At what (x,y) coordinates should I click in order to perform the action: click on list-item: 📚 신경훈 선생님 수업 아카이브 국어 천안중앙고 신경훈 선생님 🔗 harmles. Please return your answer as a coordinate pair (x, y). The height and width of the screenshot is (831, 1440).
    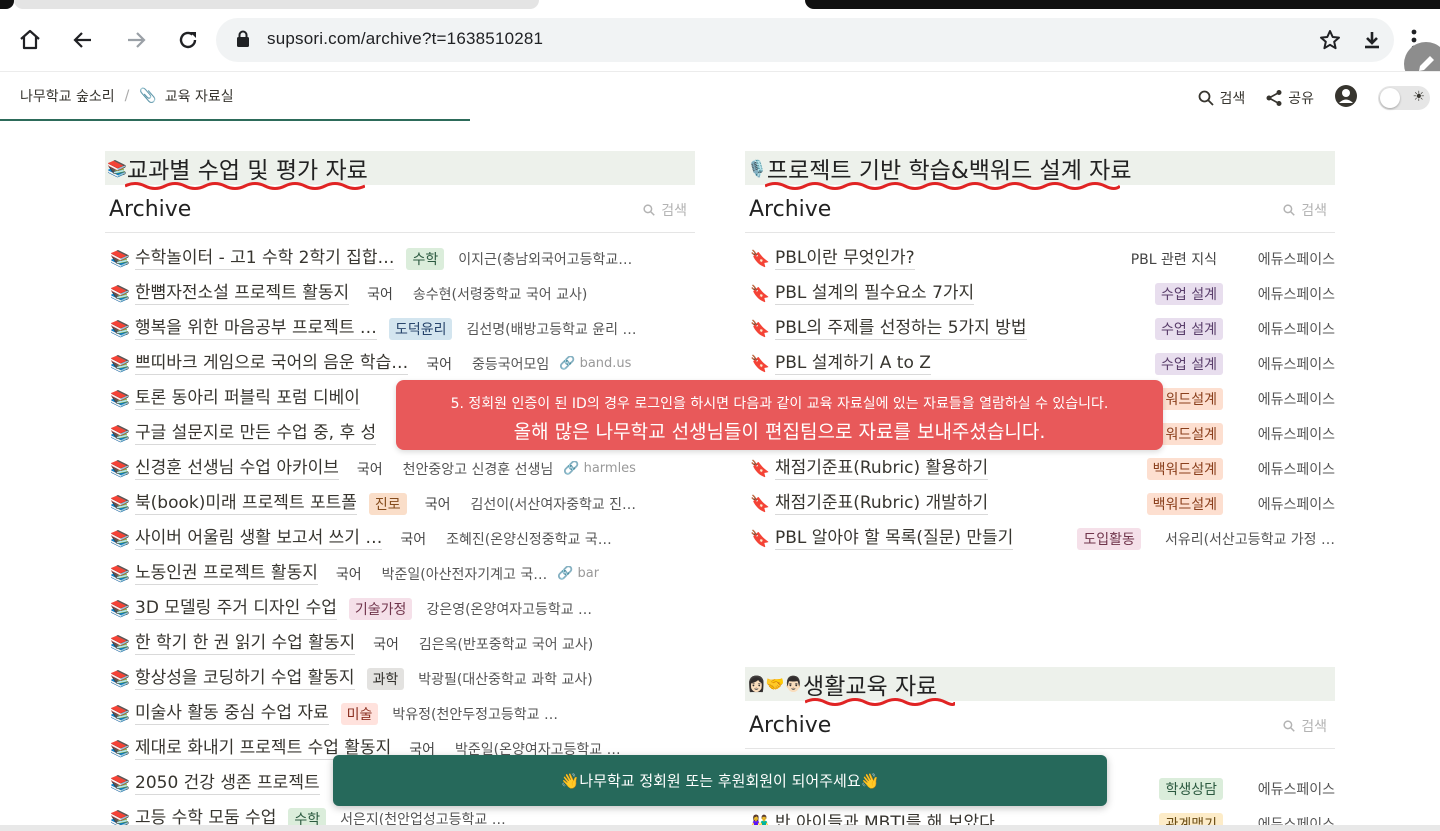
    Looking at the image, I should click on (400, 468).